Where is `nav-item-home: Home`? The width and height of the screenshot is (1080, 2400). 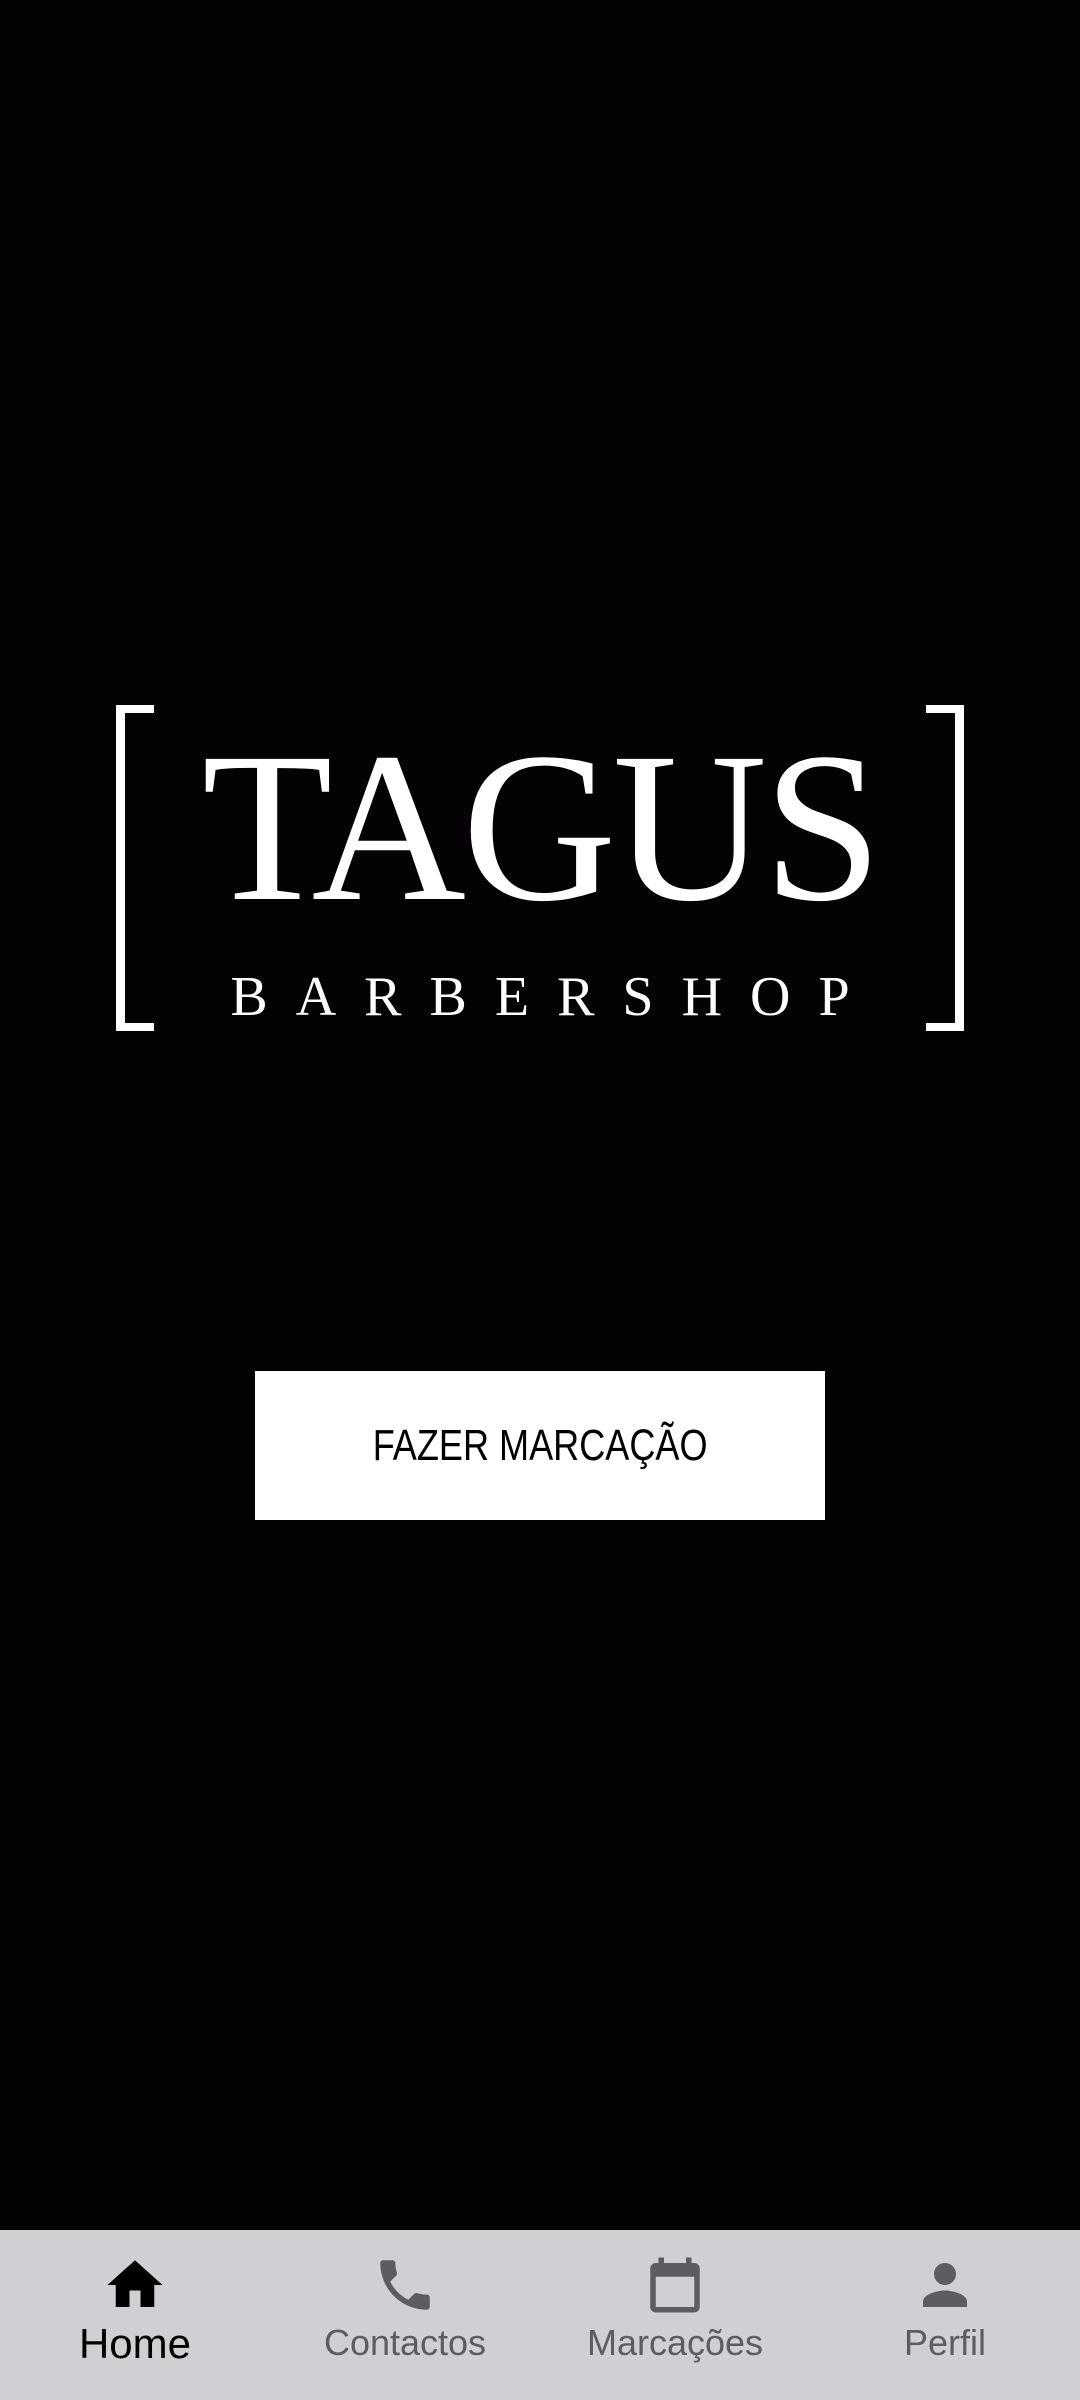
nav-item-home: Home is located at coordinates (135, 2315).